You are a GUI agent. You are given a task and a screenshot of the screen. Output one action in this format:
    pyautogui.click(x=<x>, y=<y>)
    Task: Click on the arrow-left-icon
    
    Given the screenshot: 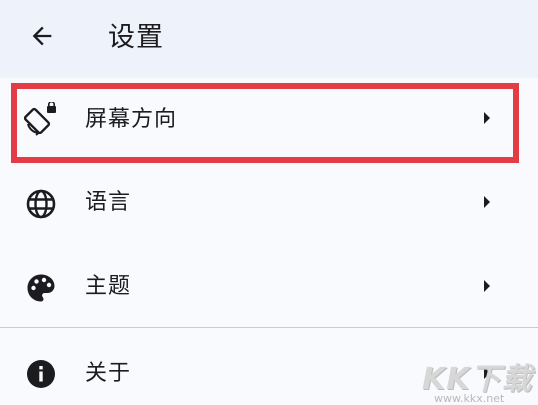 What is the action you would take?
    pyautogui.click(x=42, y=36)
    